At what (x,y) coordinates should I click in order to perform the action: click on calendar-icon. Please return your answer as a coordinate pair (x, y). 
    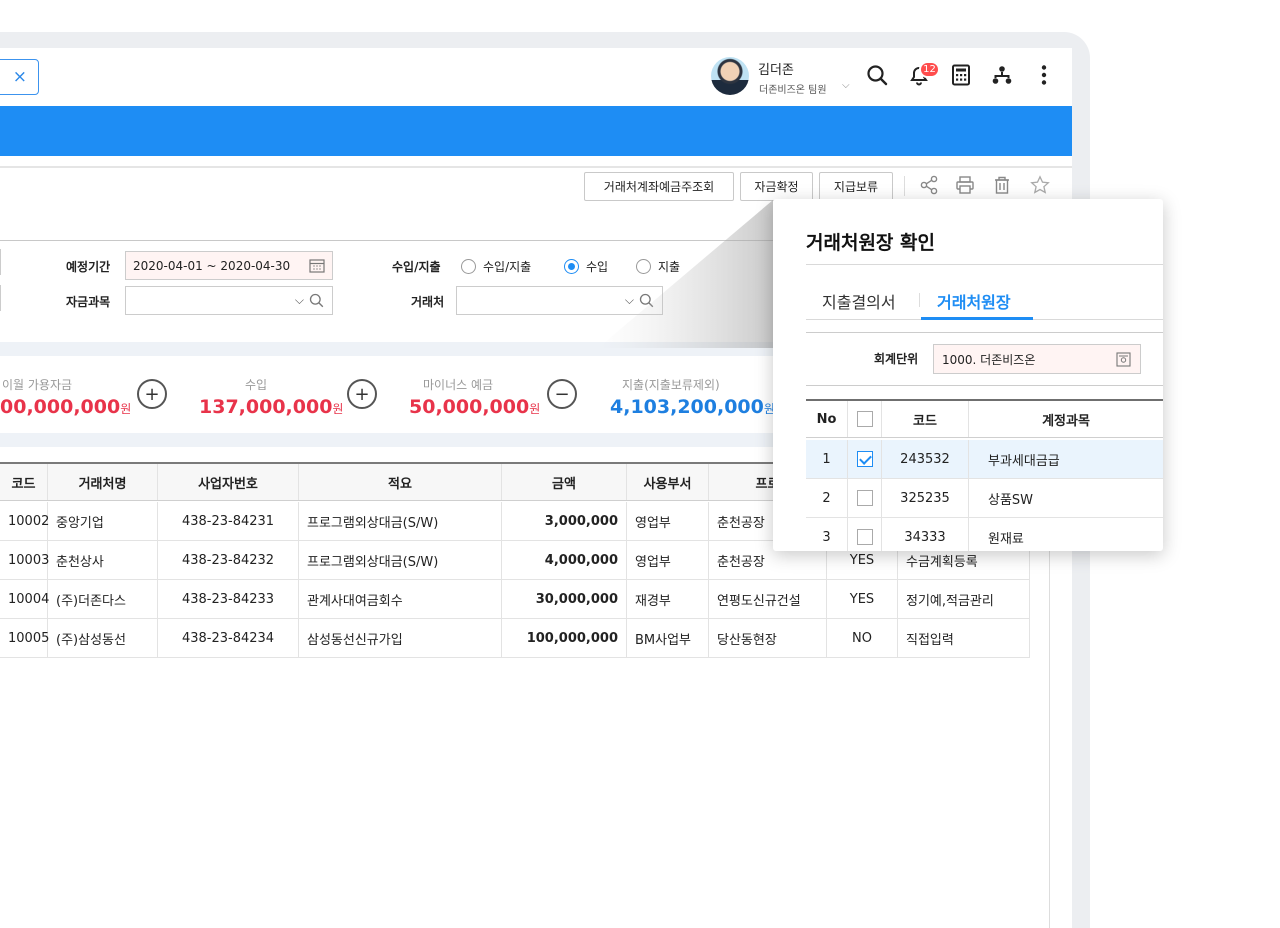
    Looking at the image, I should click on (317, 267).